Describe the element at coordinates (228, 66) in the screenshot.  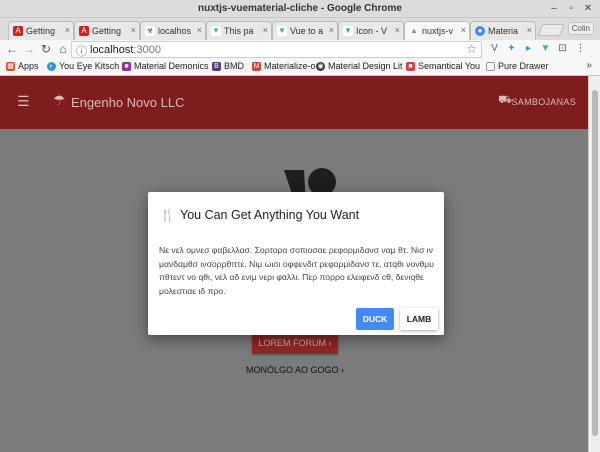
I see `bookmark-item: B BMD` at that location.